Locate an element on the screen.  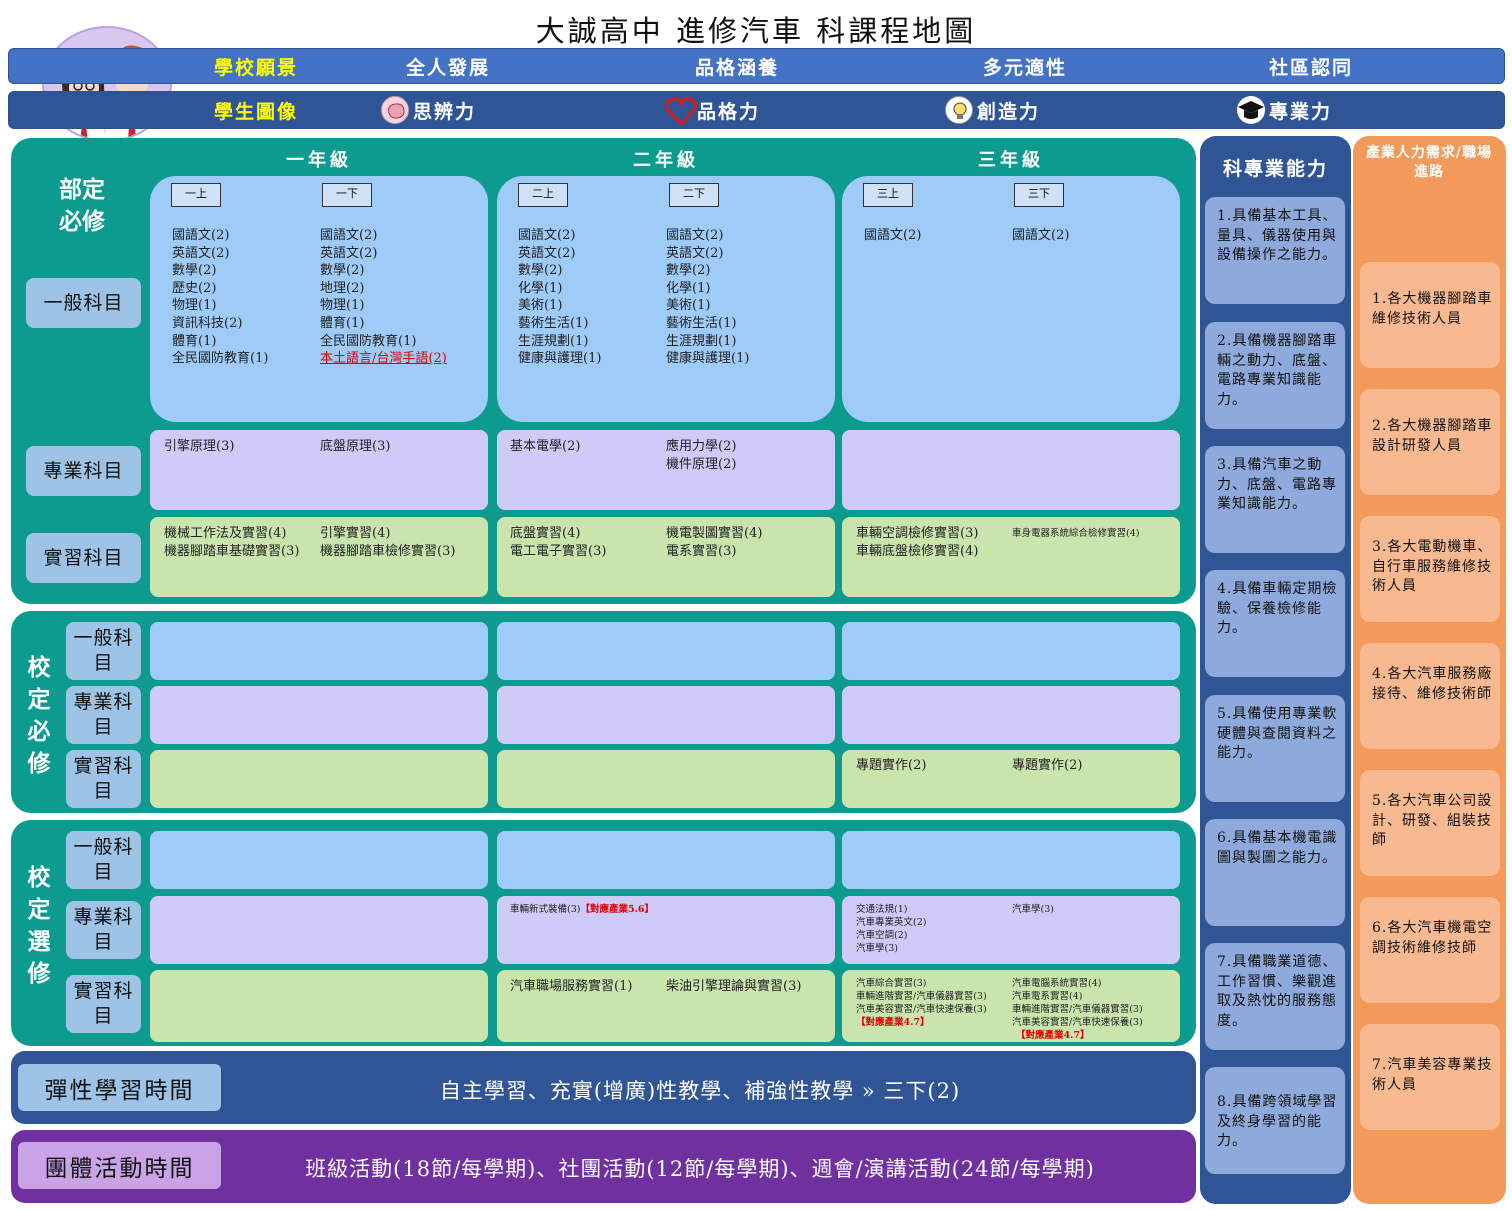
term-label: 三下 is located at coordinates (1039, 195).